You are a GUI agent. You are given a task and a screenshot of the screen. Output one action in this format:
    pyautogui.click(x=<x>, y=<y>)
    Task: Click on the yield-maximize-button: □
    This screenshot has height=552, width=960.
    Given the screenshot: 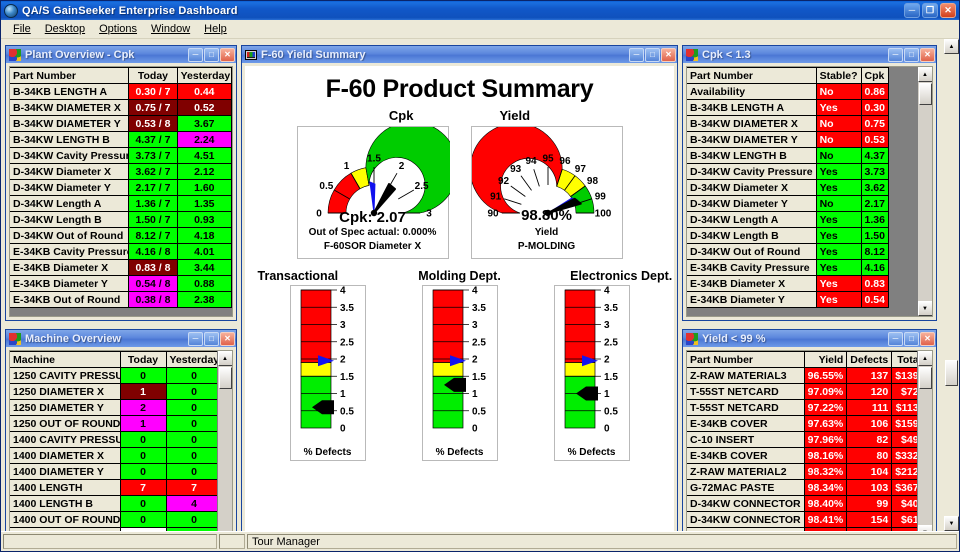 What is the action you would take?
    pyautogui.click(x=911, y=338)
    